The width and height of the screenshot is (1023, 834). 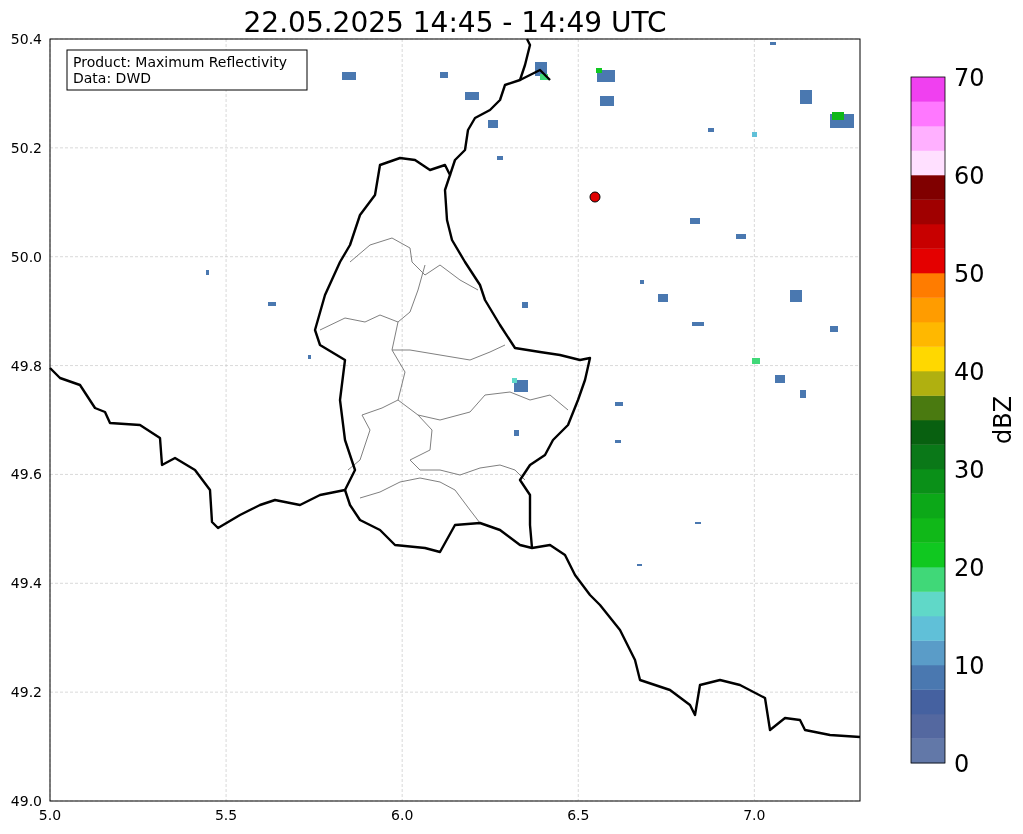 I want to click on axis-tick-label: 7.0, so click(x=754, y=815).